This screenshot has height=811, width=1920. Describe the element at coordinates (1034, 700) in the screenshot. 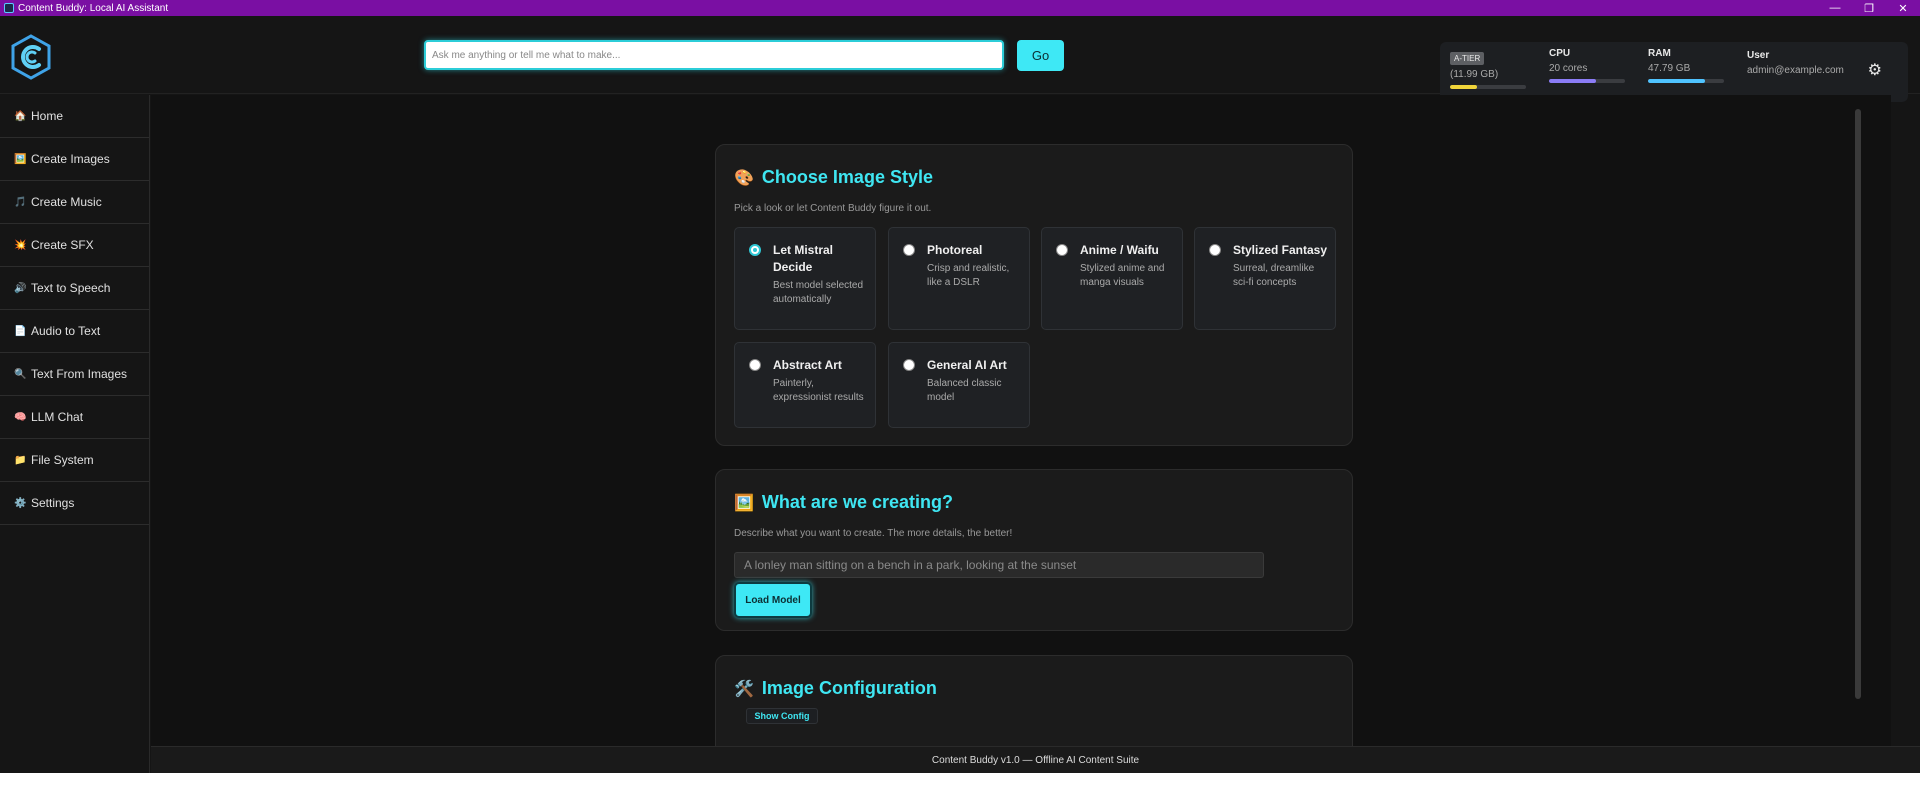

I see `image-configuration-card: 🛠️ Image Configuration Show Config` at that location.